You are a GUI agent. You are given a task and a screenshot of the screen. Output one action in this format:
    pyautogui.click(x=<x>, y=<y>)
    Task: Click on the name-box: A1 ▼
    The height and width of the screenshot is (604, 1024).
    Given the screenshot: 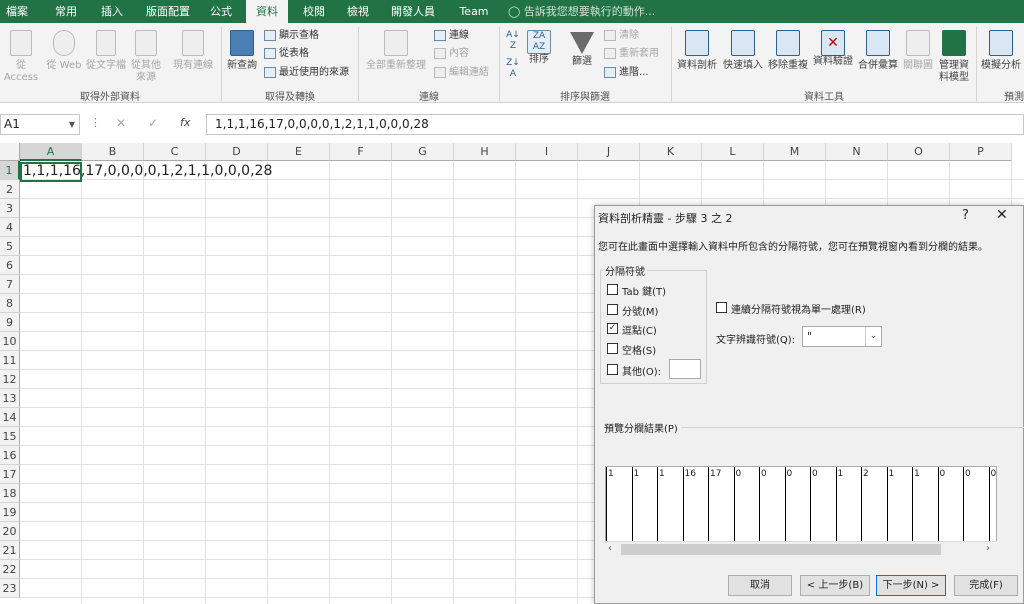 What is the action you would take?
    pyautogui.click(x=40, y=124)
    